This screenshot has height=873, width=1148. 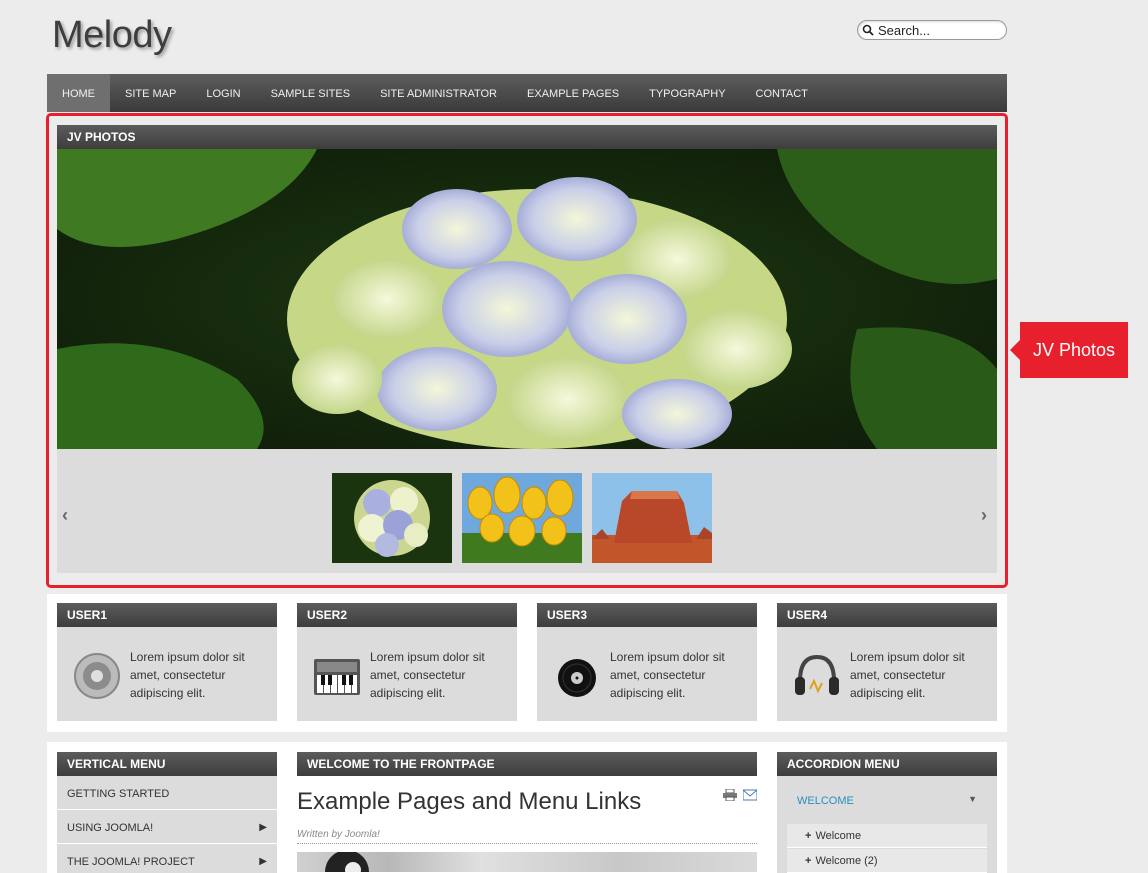 What do you see at coordinates (78, 93) in the screenshot?
I see `nav-home: HOME` at bounding box center [78, 93].